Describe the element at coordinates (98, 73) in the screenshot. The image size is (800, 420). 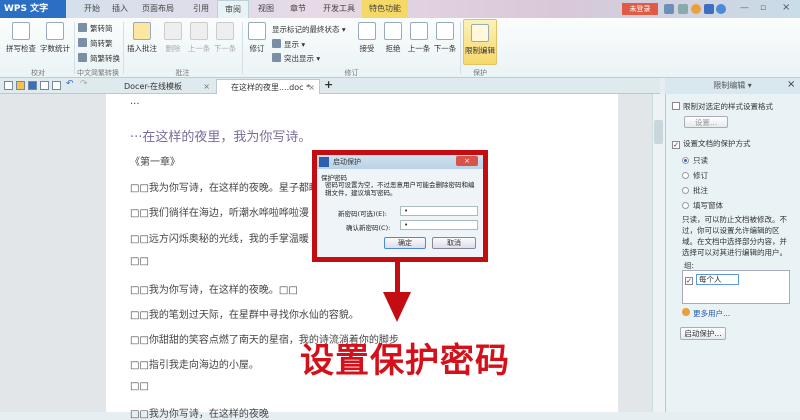
I see `group-label: 中文简繁转换` at that location.